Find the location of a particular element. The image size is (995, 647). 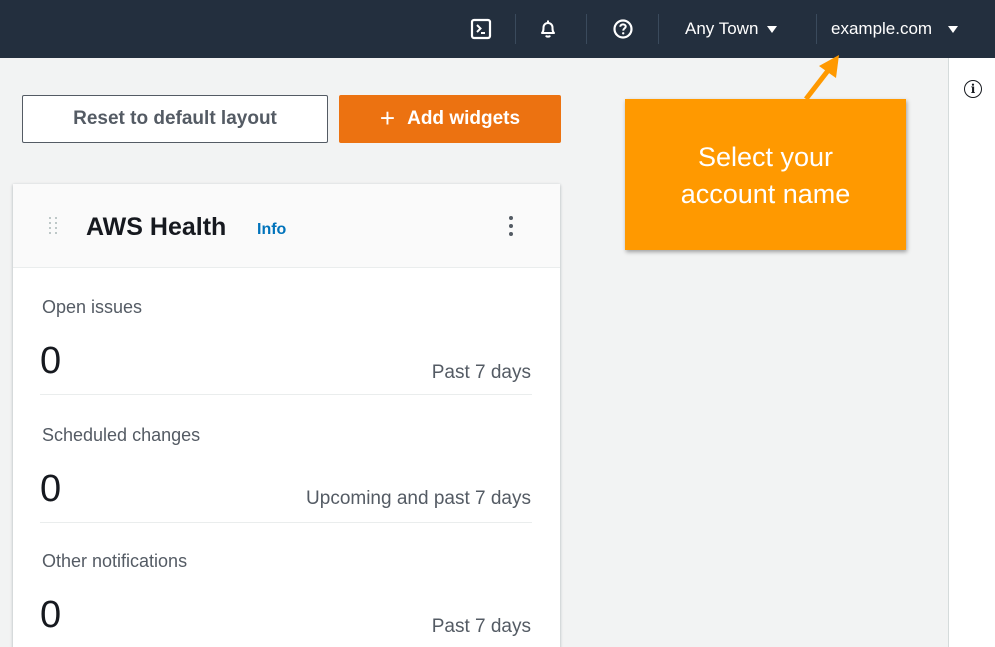

open-issues-period: Past 7 days is located at coordinates (481, 372).